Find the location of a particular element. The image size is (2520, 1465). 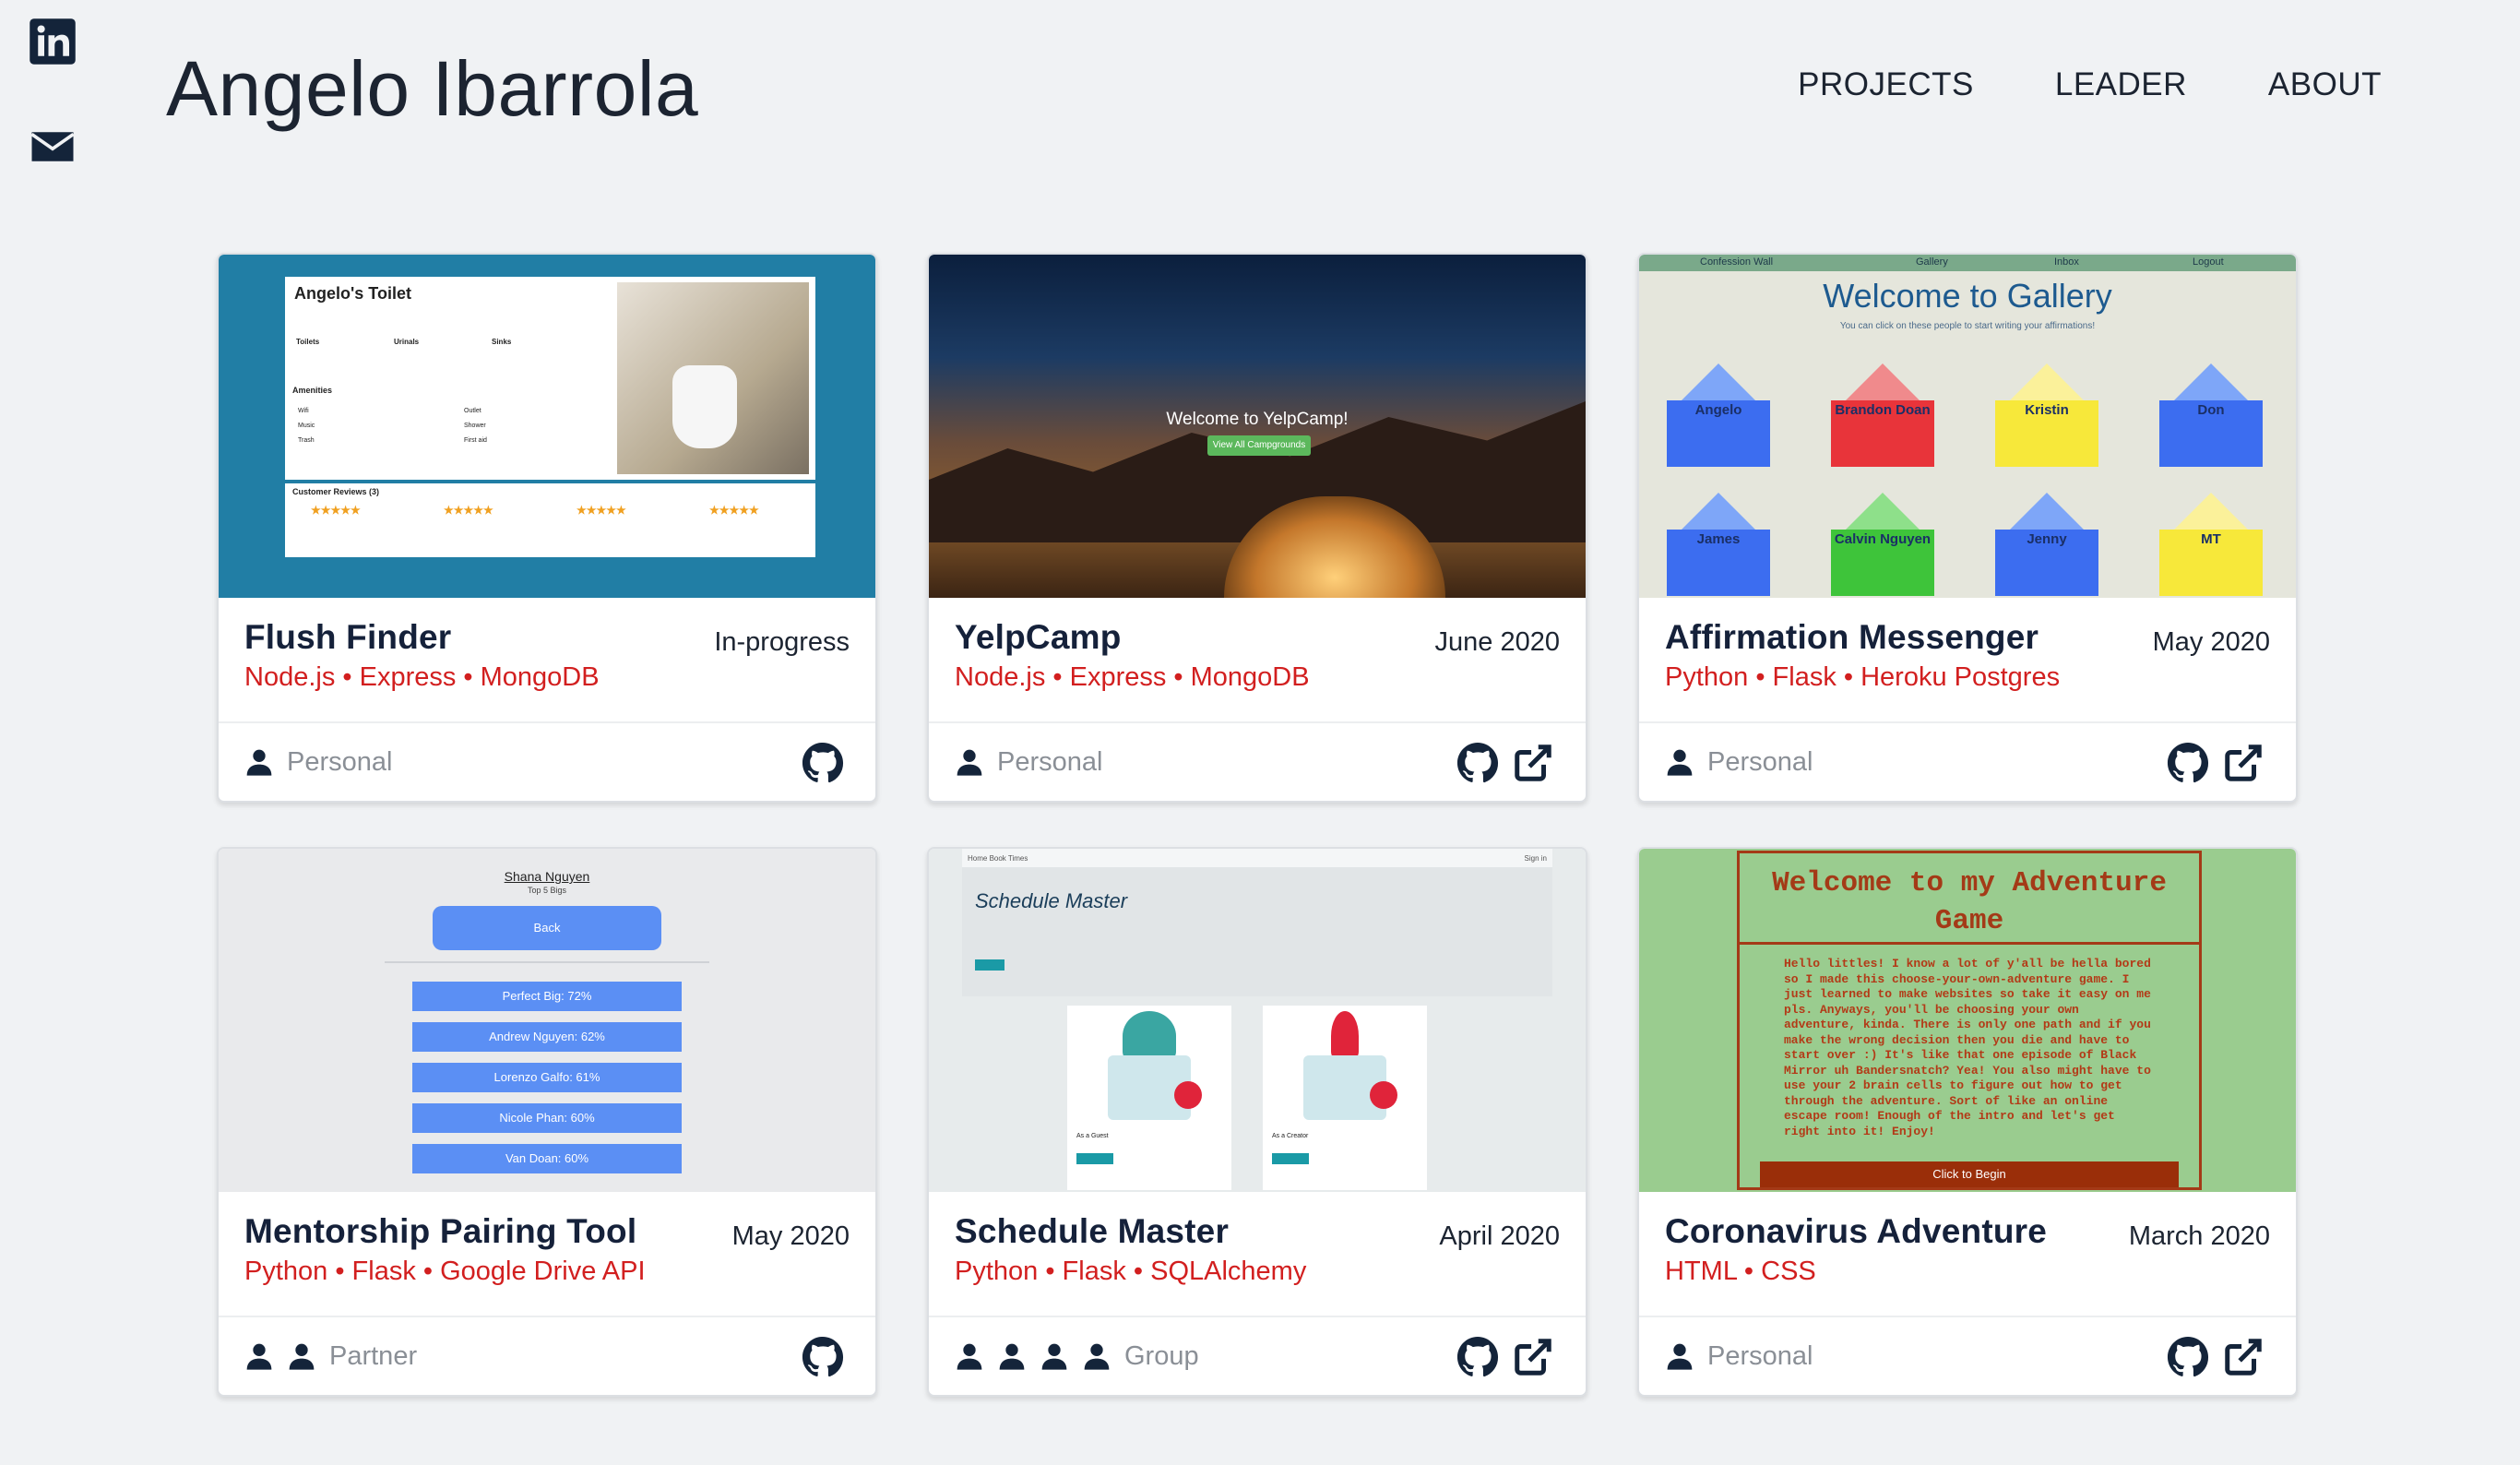

envelope-icon: Calvin Nguyen is located at coordinates (1882, 544).